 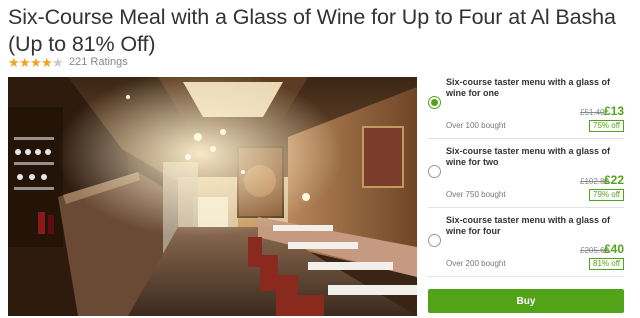 I want to click on deal-price: £22, so click(x=613, y=180).